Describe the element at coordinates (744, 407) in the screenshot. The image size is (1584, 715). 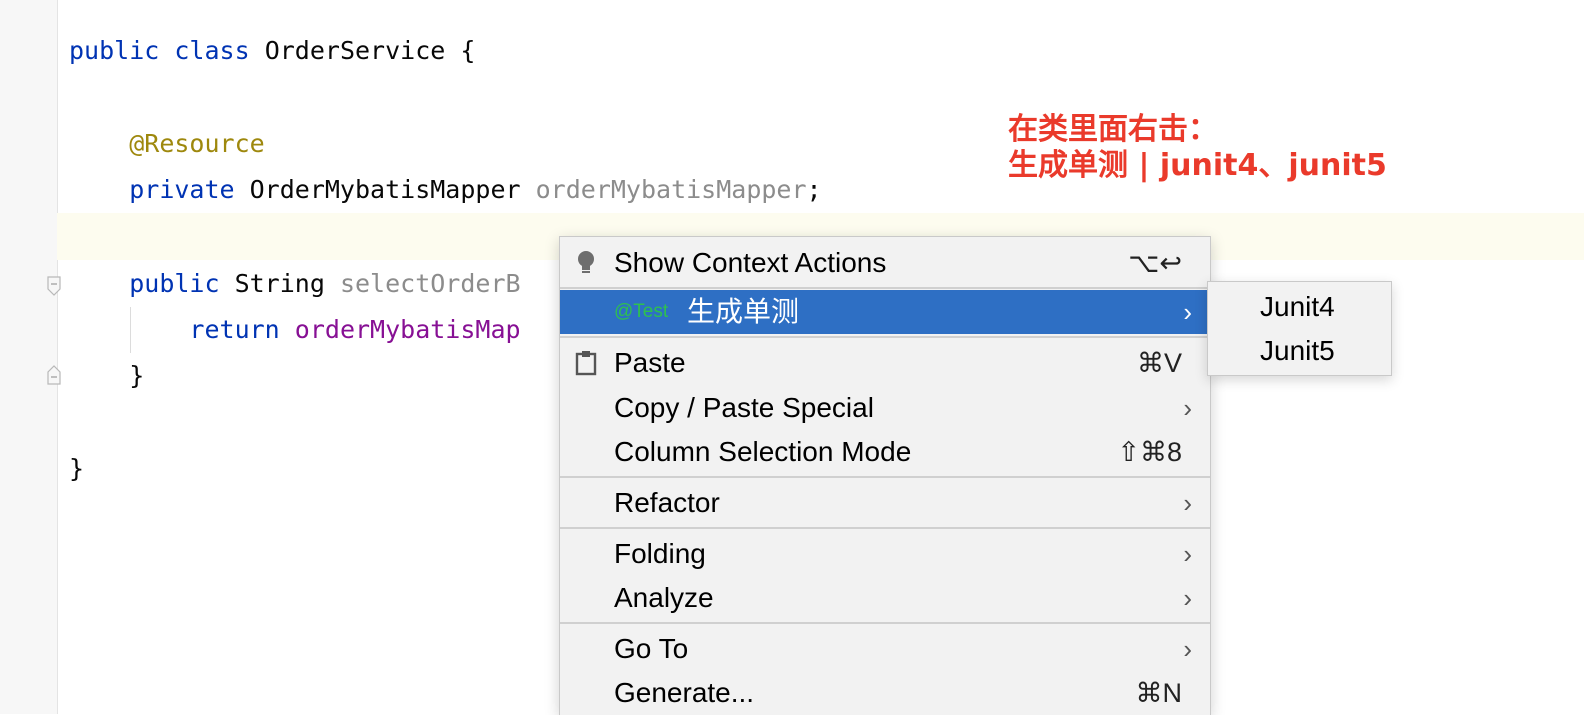
I see `menu-item-label: Copy / Paste Special` at that location.